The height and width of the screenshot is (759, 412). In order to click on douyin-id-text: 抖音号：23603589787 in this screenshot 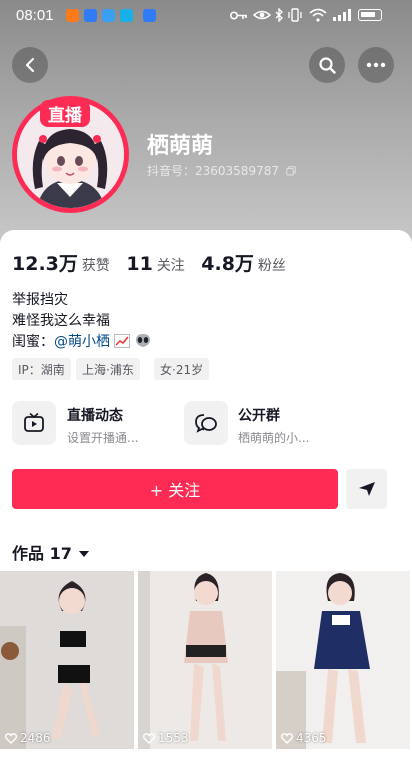, I will do `click(213, 171)`.